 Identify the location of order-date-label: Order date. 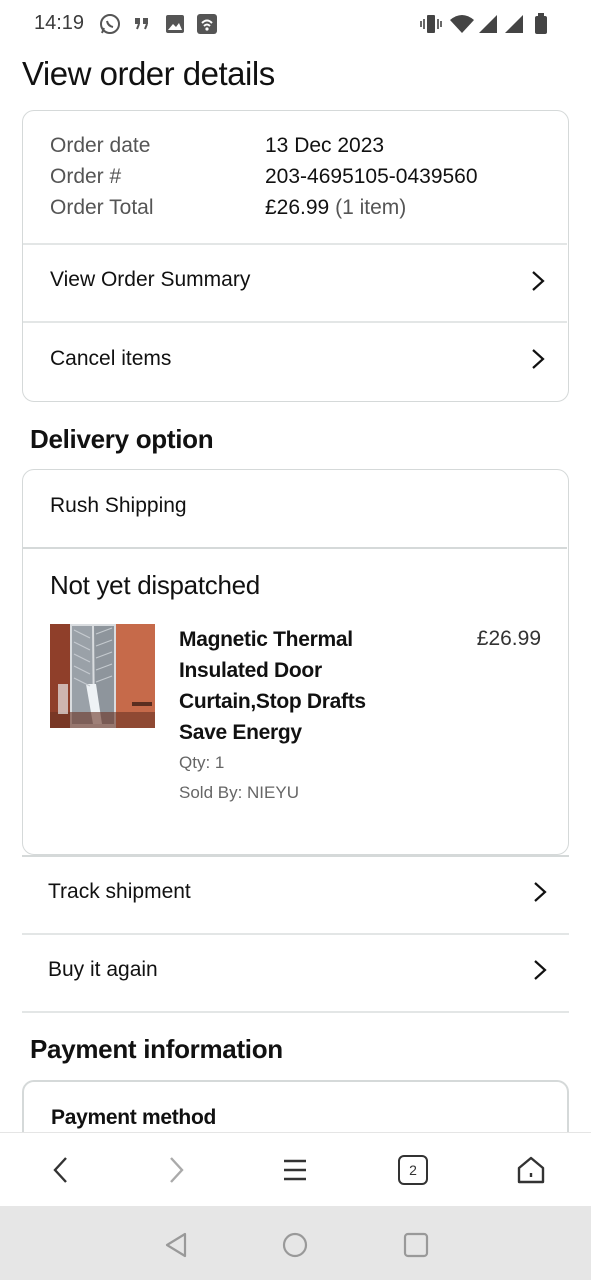
(100, 145).